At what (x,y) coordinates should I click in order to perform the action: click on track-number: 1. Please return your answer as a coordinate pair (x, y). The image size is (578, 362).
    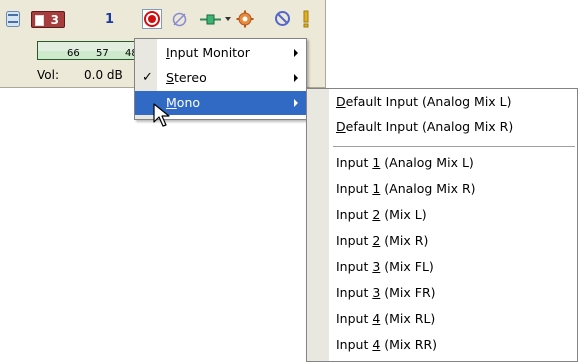
    Looking at the image, I should click on (110, 19).